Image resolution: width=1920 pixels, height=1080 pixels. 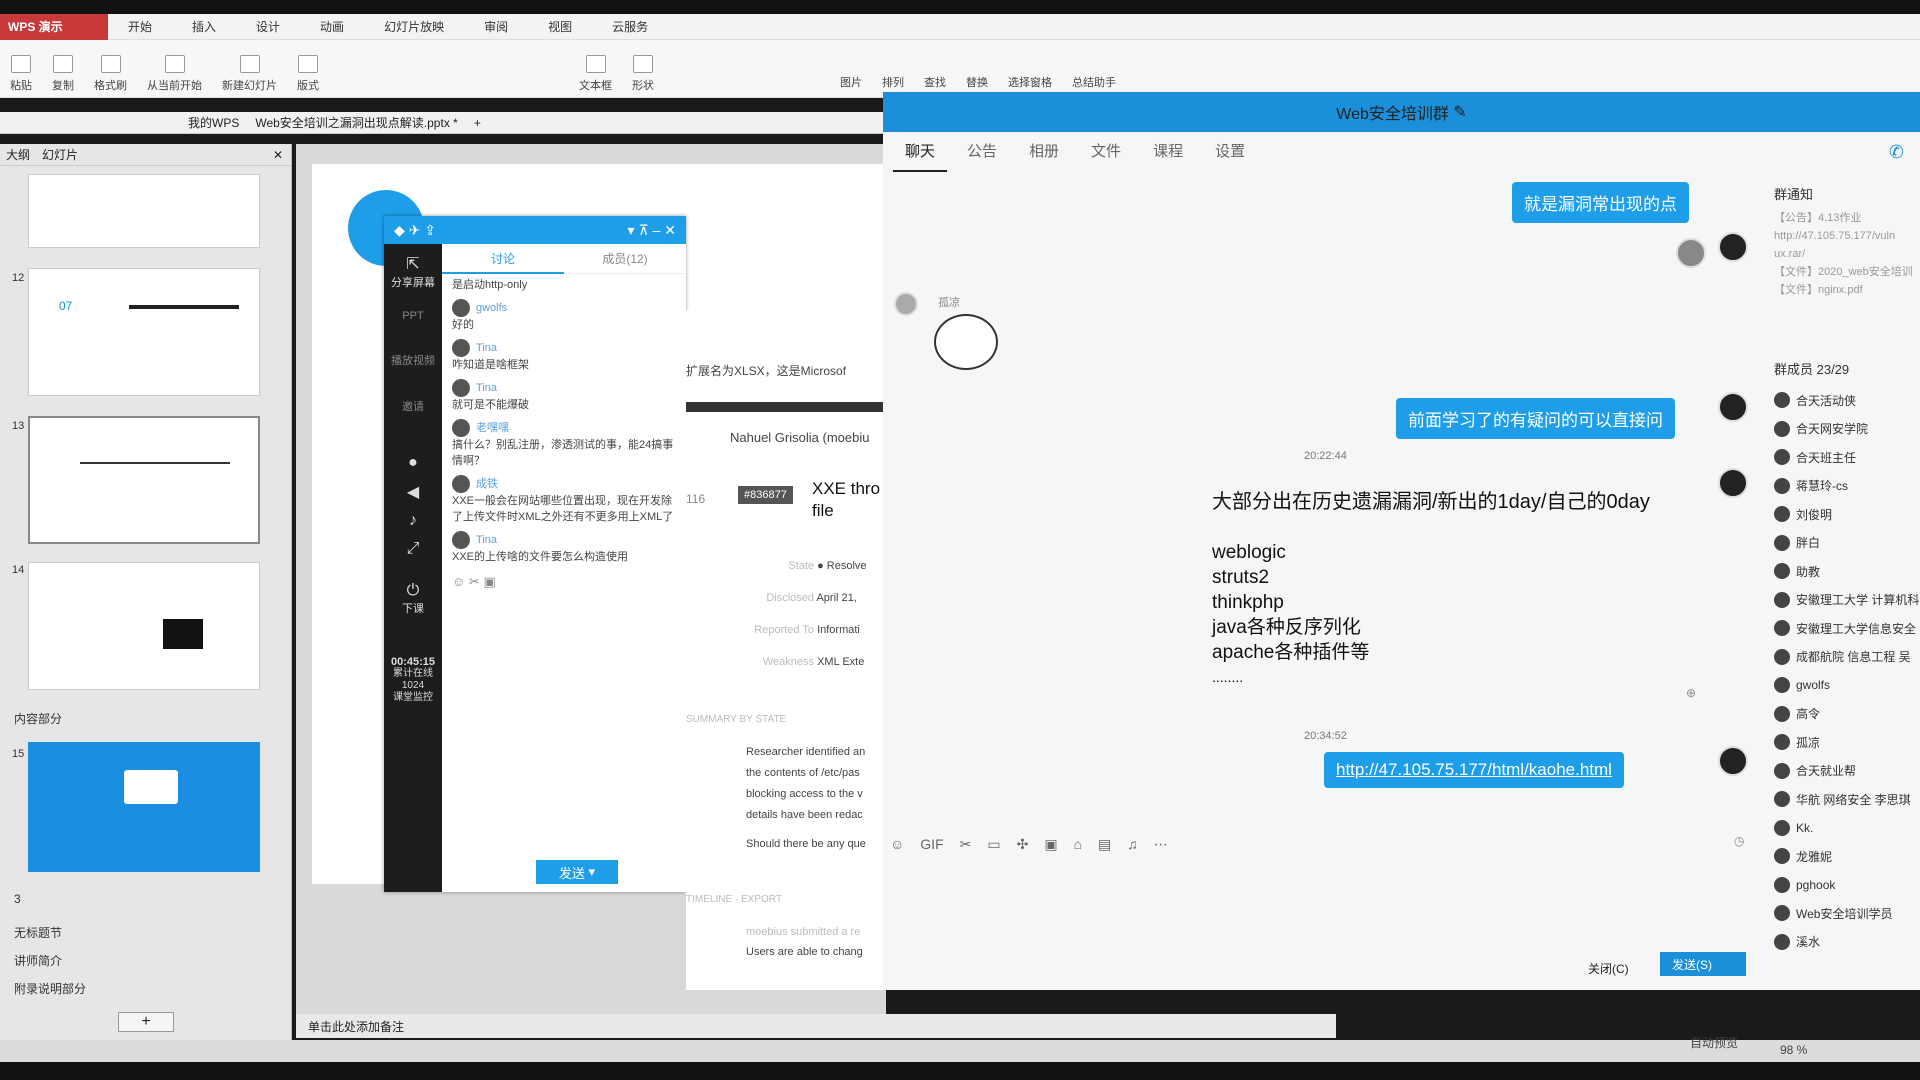 I want to click on member-item: 合天班主任, so click(x=1847, y=457).